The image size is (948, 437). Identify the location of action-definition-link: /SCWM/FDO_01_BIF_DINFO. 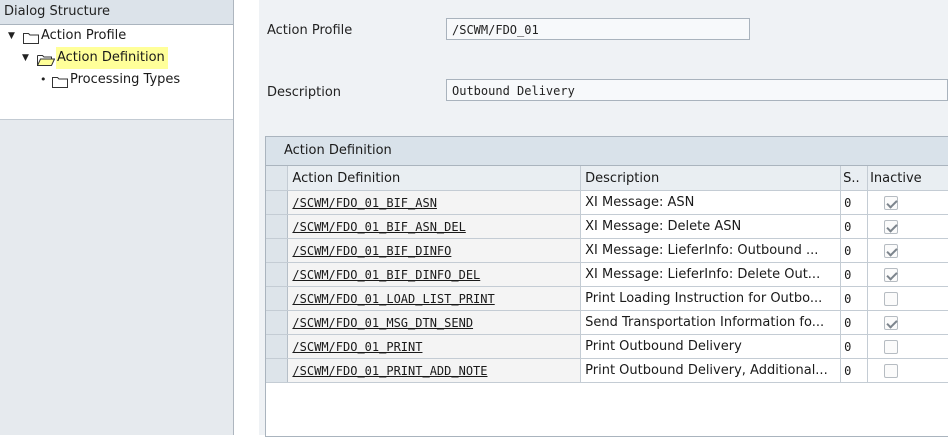
(371, 251).